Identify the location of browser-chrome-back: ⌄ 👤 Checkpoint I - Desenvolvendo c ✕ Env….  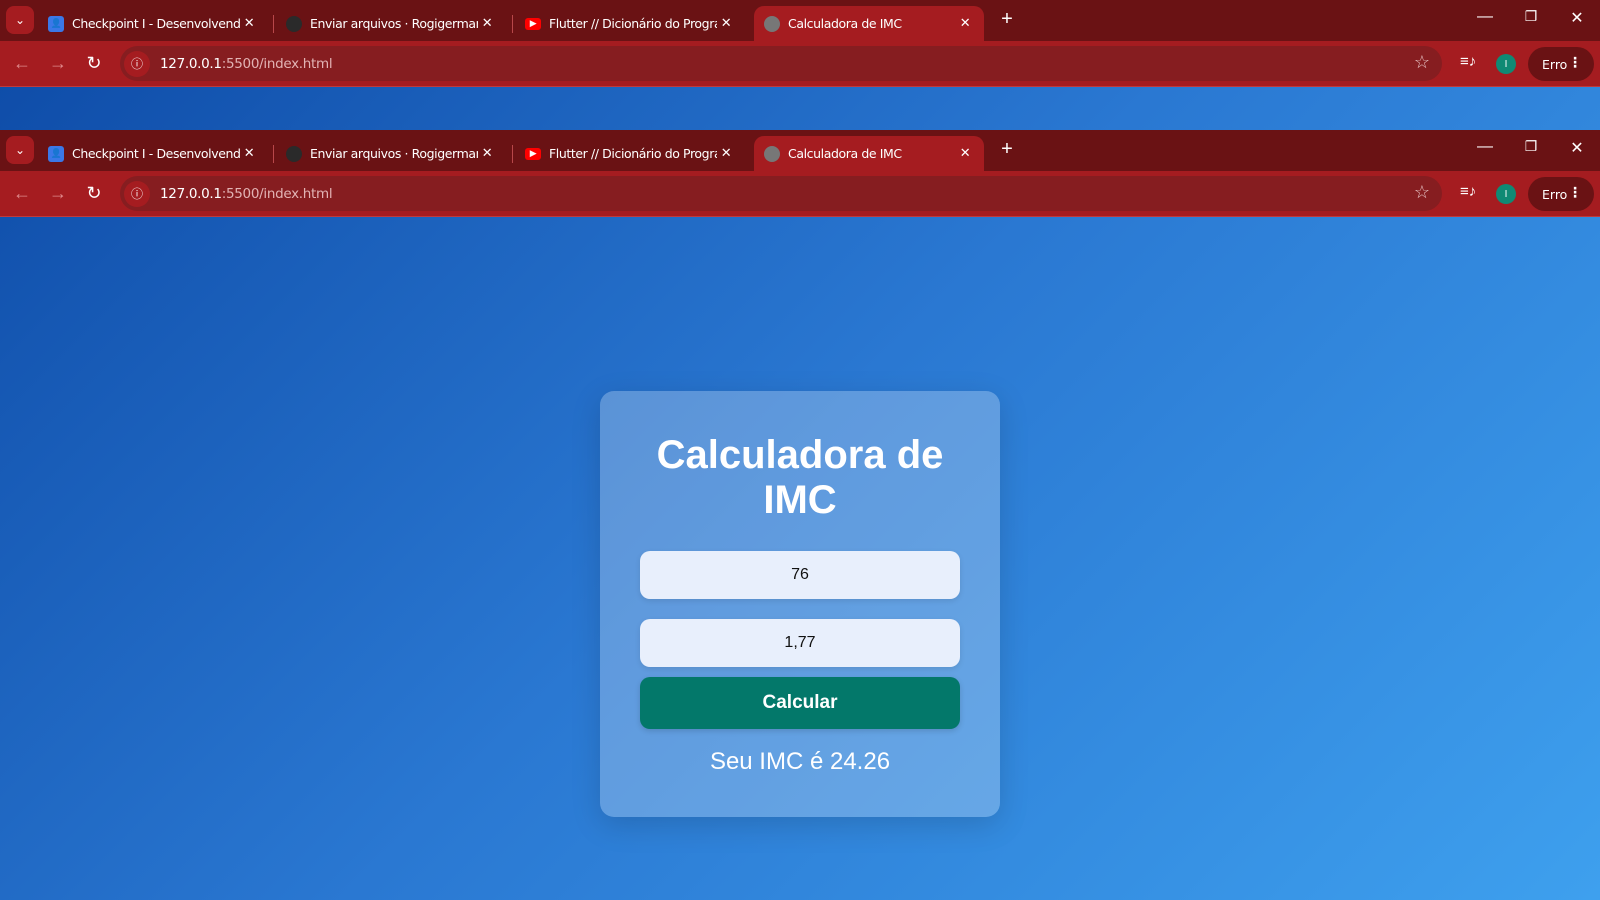
(800, 43).